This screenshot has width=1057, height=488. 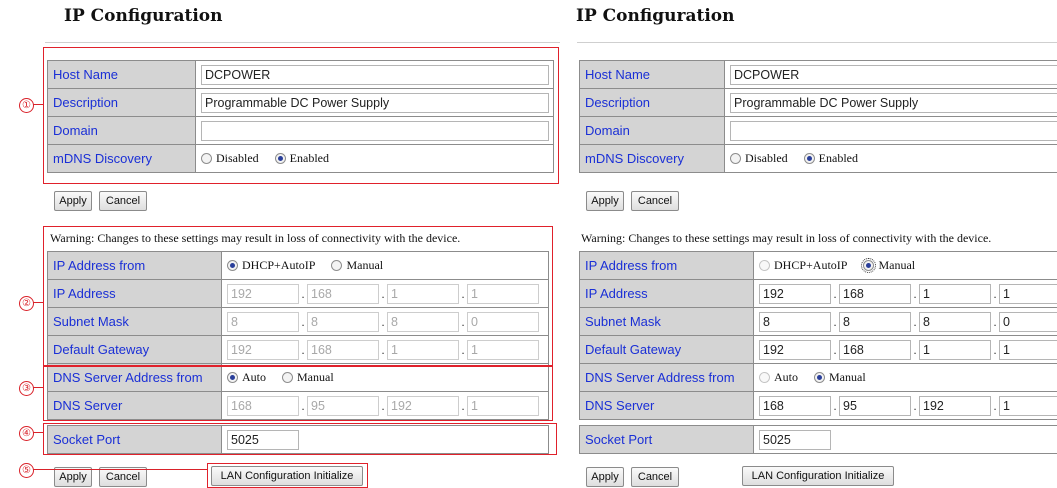 I want to click on dns-manual-label-right: Manual, so click(x=847, y=377).